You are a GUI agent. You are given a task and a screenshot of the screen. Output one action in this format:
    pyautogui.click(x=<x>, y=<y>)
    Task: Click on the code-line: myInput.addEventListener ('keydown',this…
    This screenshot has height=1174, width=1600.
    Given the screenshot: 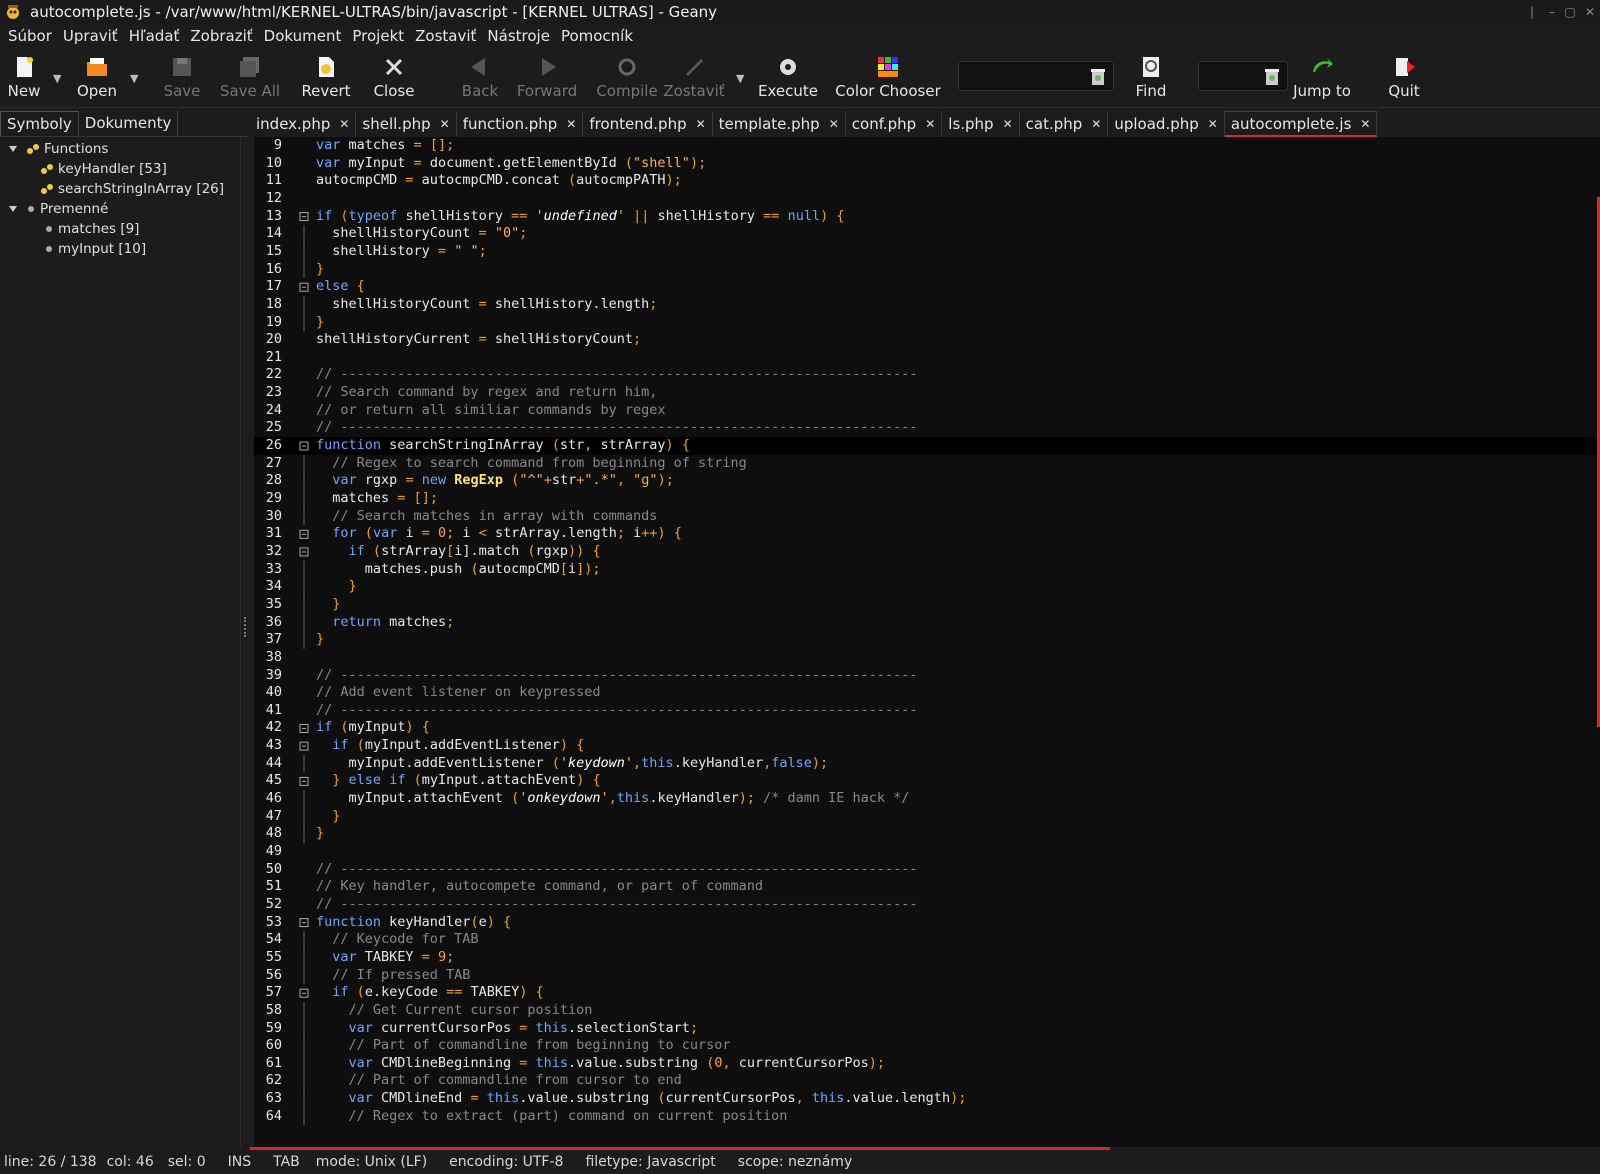 What is the action you would take?
    pyautogui.click(x=572, y=764)
    